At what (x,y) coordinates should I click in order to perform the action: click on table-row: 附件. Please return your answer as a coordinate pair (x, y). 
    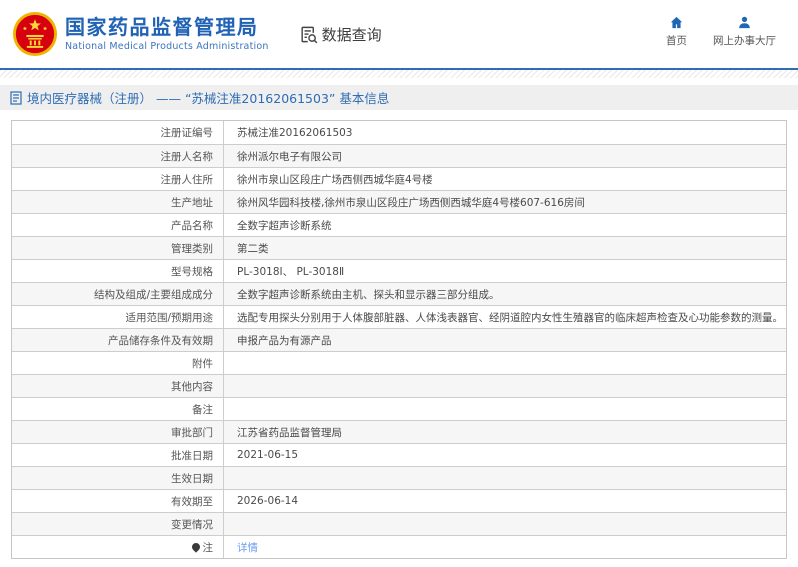
    Looking at the image, I should click on (399, 362).